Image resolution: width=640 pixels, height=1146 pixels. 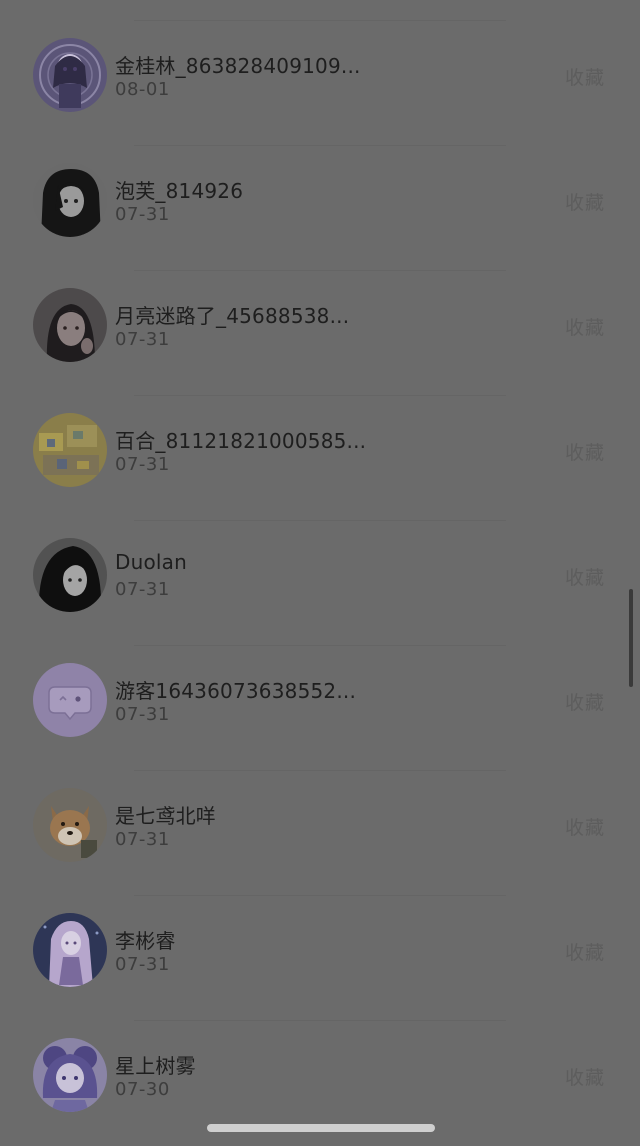 What do you see at coordinates (320, 957) in the screenshot?
I see `list-item: 李彬睿 07-31 收藏` at bounding box center [320, 957].